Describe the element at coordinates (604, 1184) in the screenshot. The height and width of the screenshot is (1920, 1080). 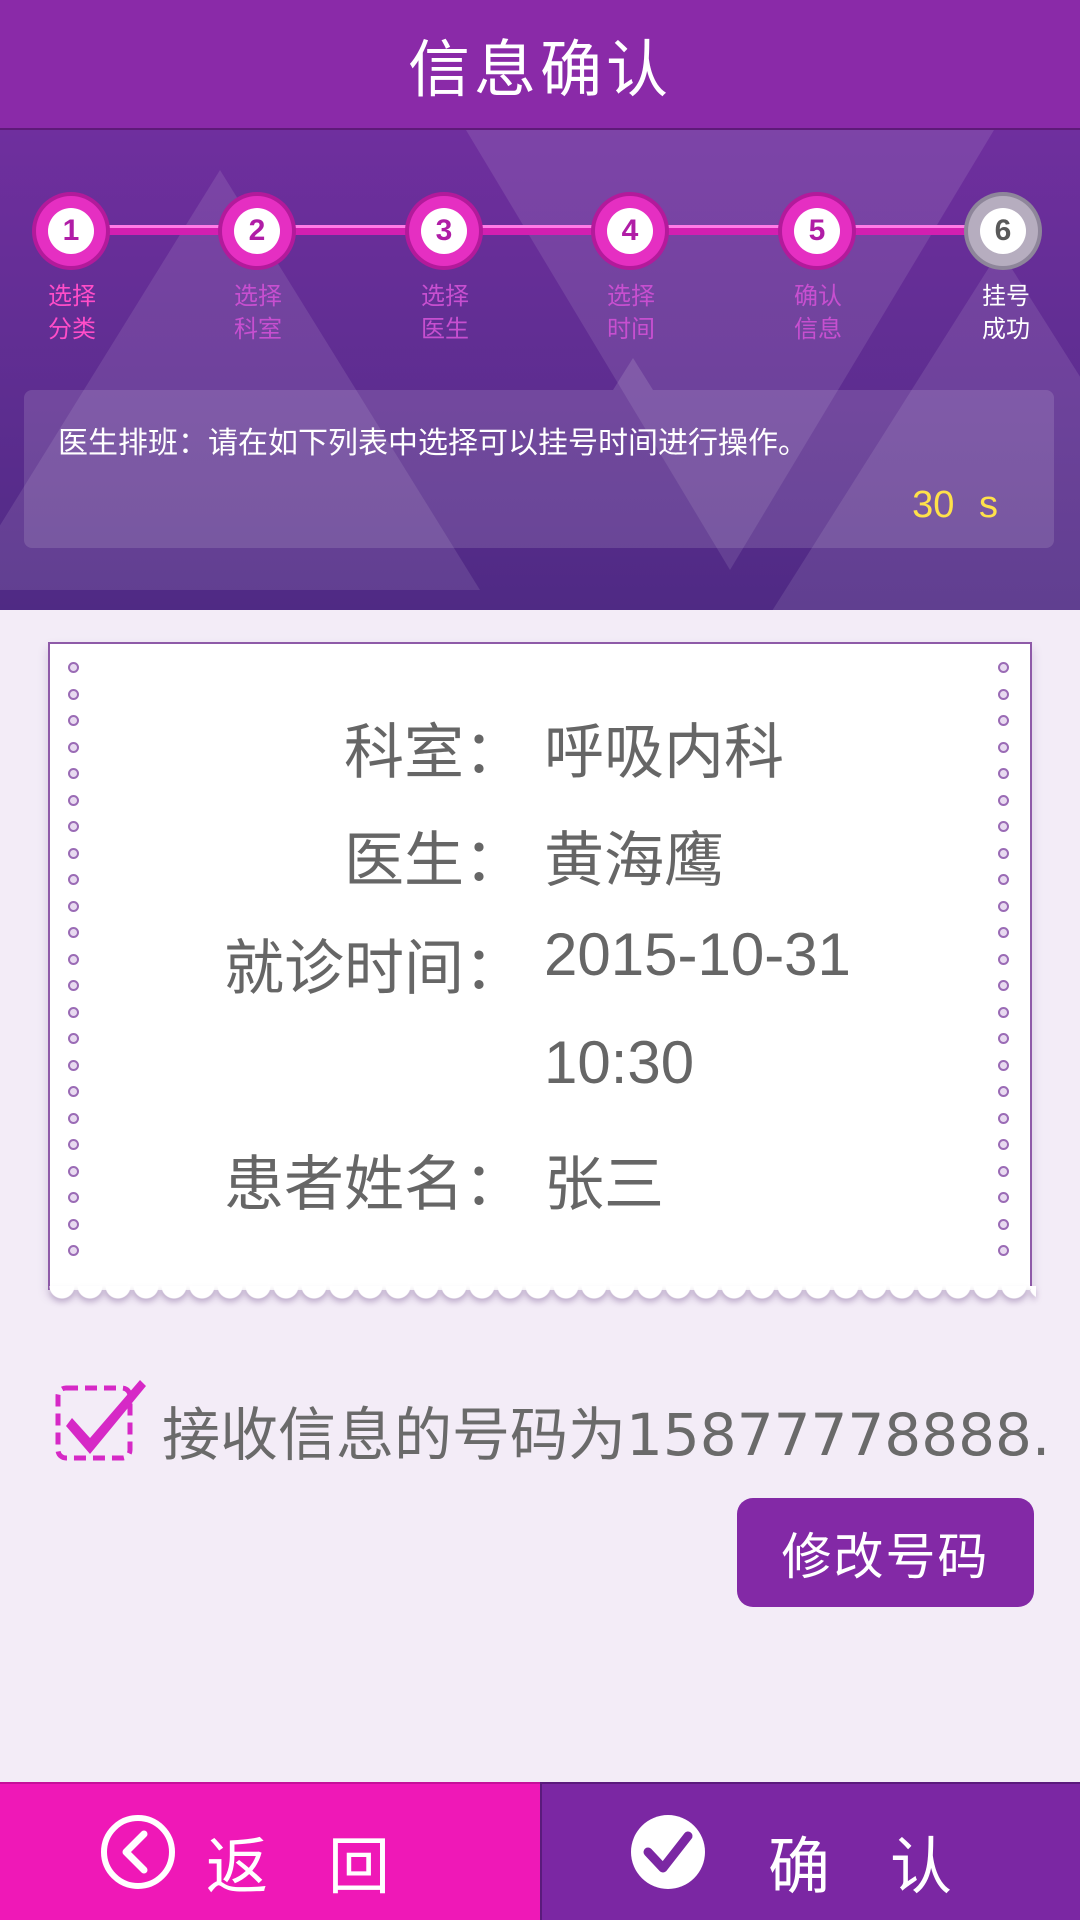
I see `patient-value: 张三` at that location.